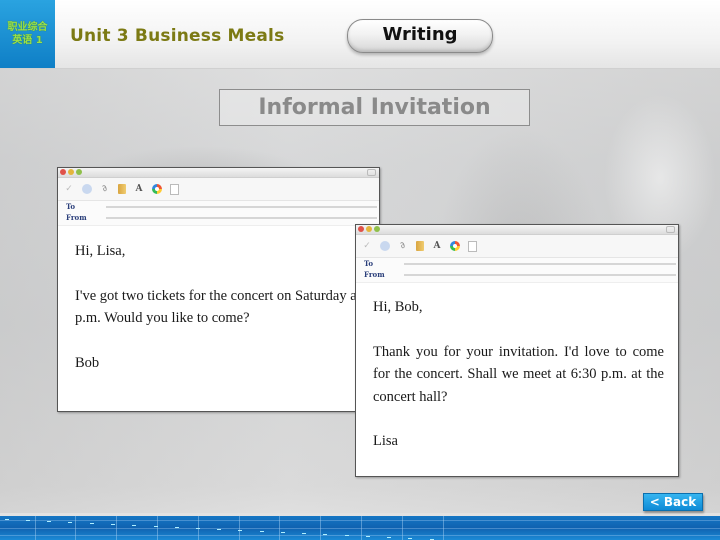 The height and width of the screenshot is (540, 720). I want to click on email-signature: Lisa, so click(385, 441).